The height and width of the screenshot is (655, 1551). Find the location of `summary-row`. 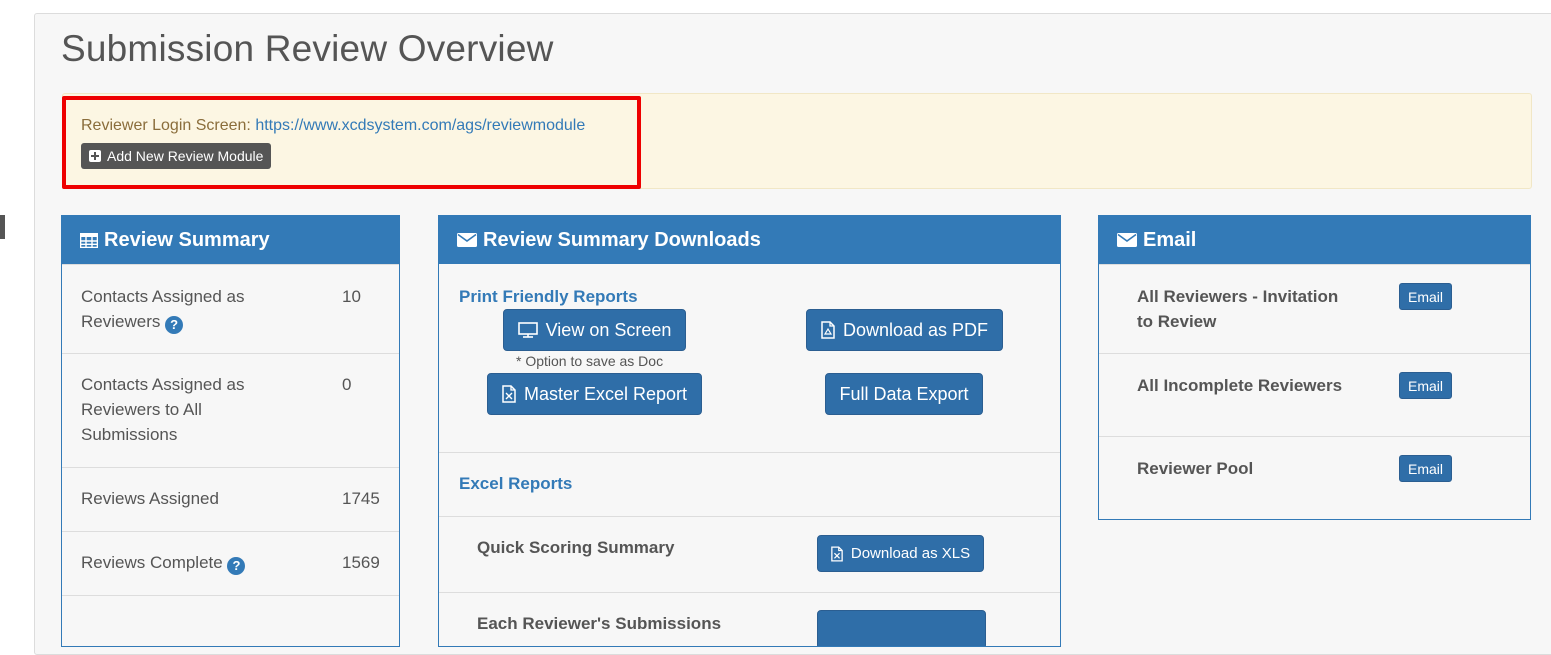

summary-row is located at coordinates (230, 620).